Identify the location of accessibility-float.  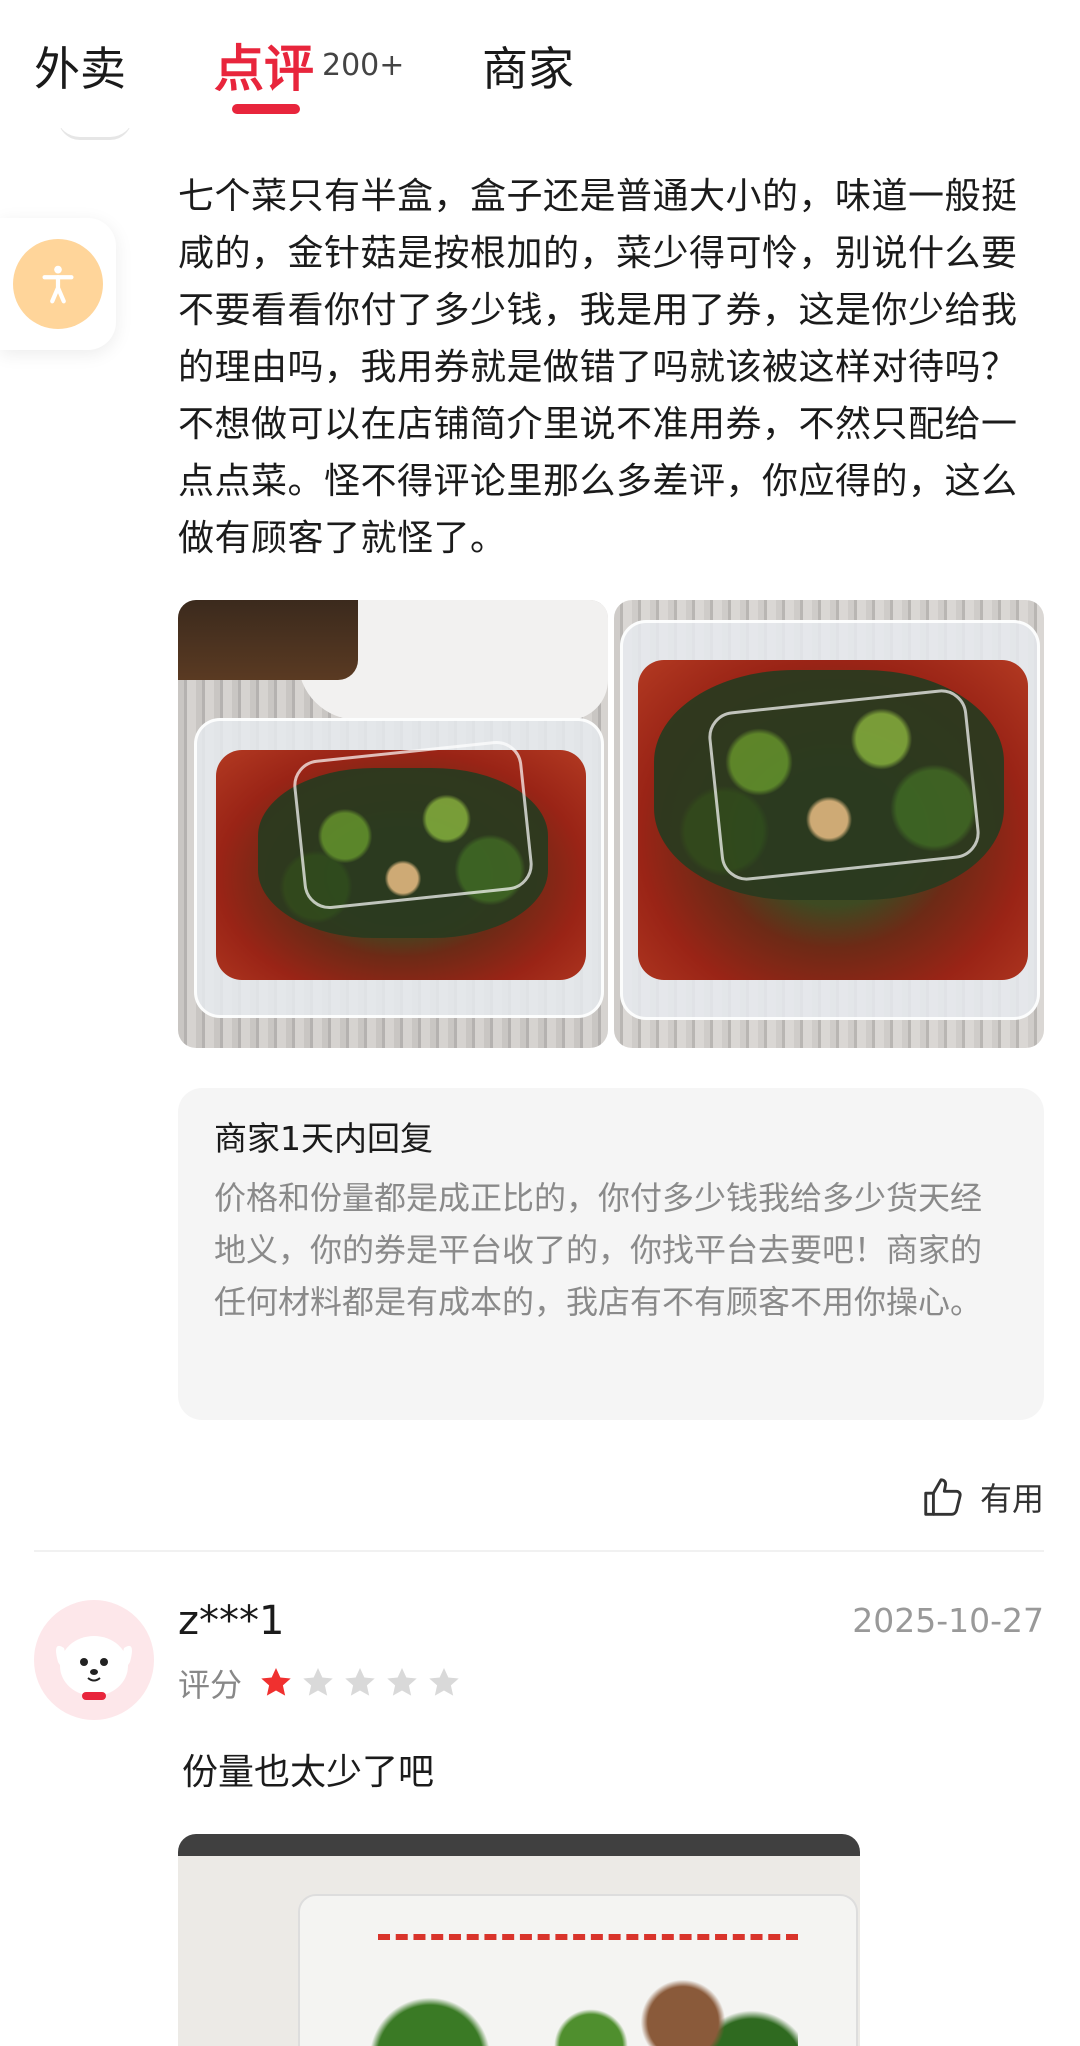
(58, 284).